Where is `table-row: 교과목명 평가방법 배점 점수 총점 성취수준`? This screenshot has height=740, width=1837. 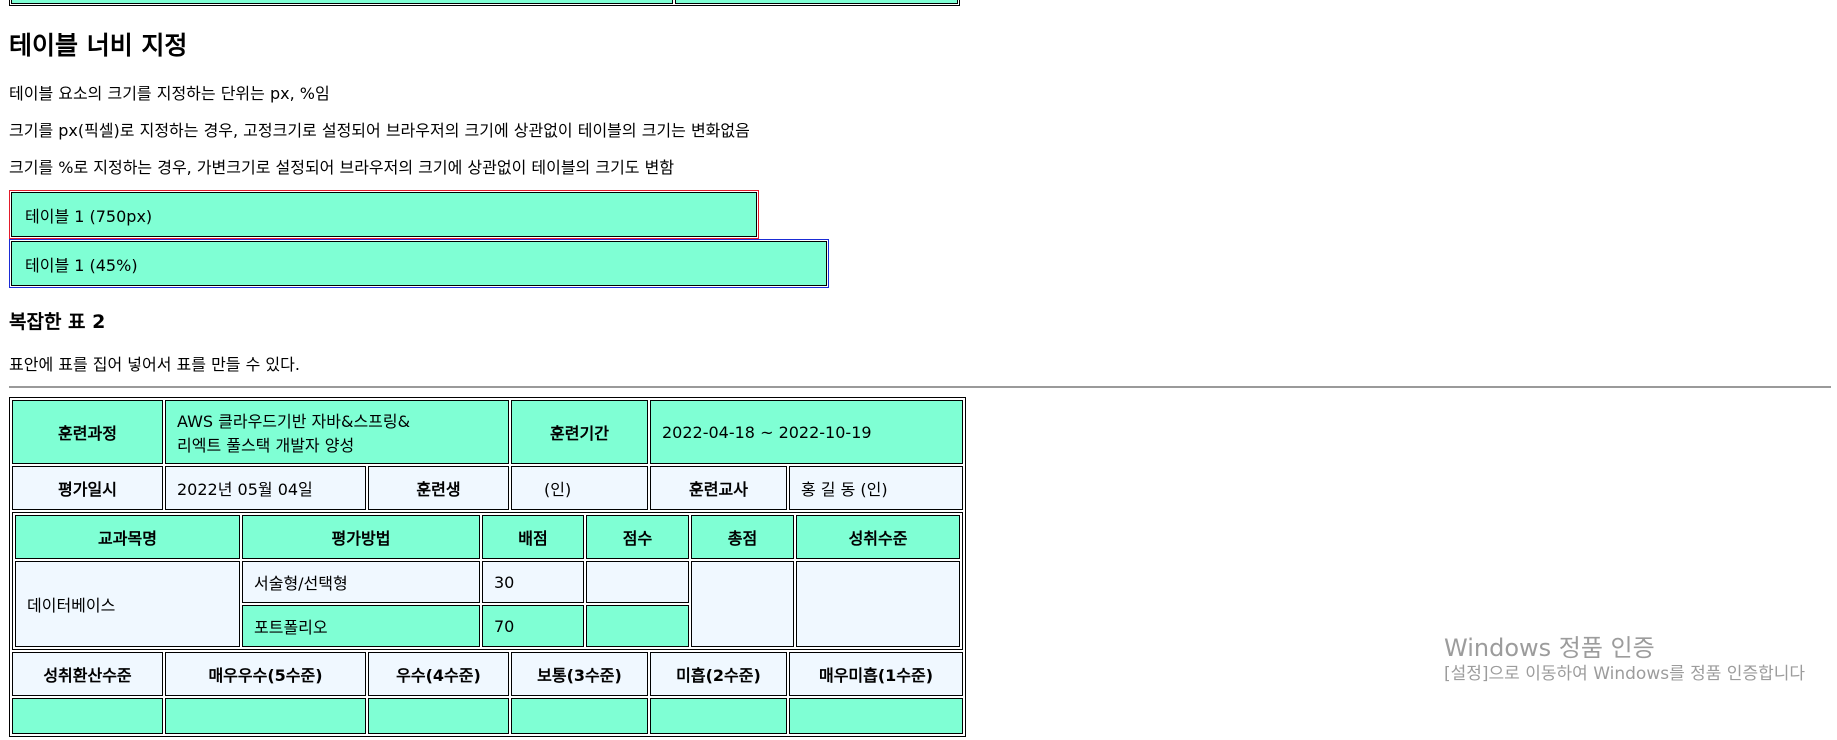 table-row: 교과목명 평가방법 배점 점수 총점 성취수준 is located at coordinates (488, 537).